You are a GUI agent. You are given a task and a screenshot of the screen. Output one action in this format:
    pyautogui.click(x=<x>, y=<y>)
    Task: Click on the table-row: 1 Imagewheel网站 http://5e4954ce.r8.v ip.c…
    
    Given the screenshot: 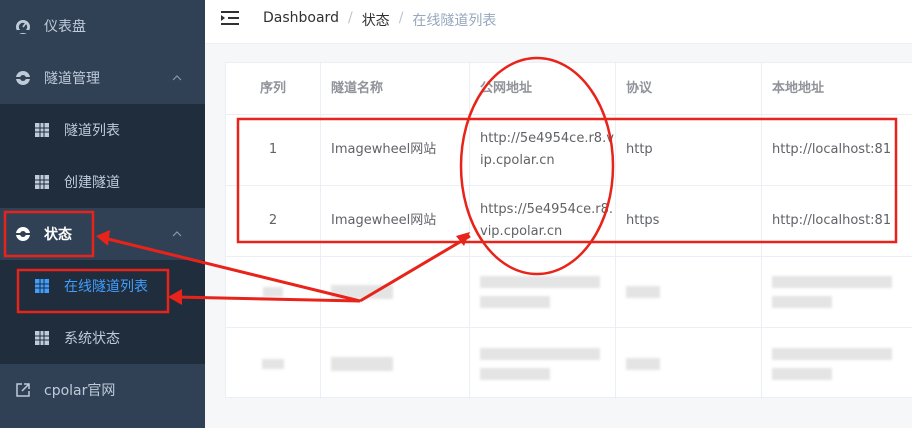 What is the action you would take?
    pyautogui.click(x=569, y=150)
    